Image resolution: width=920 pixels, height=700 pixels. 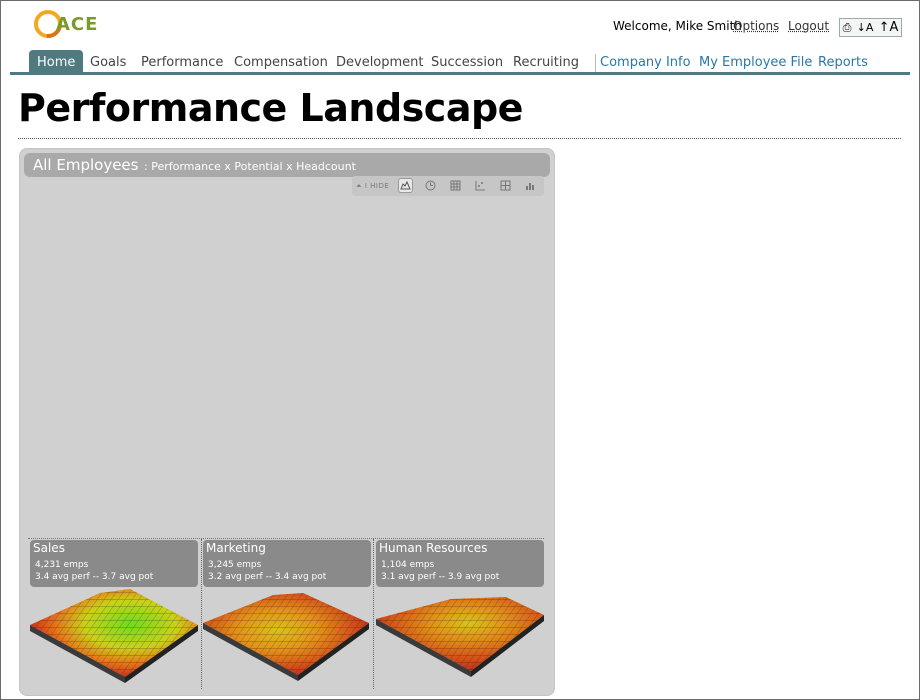 I want to click on page-title: Performance Landscape, so click(x=270, y=108).